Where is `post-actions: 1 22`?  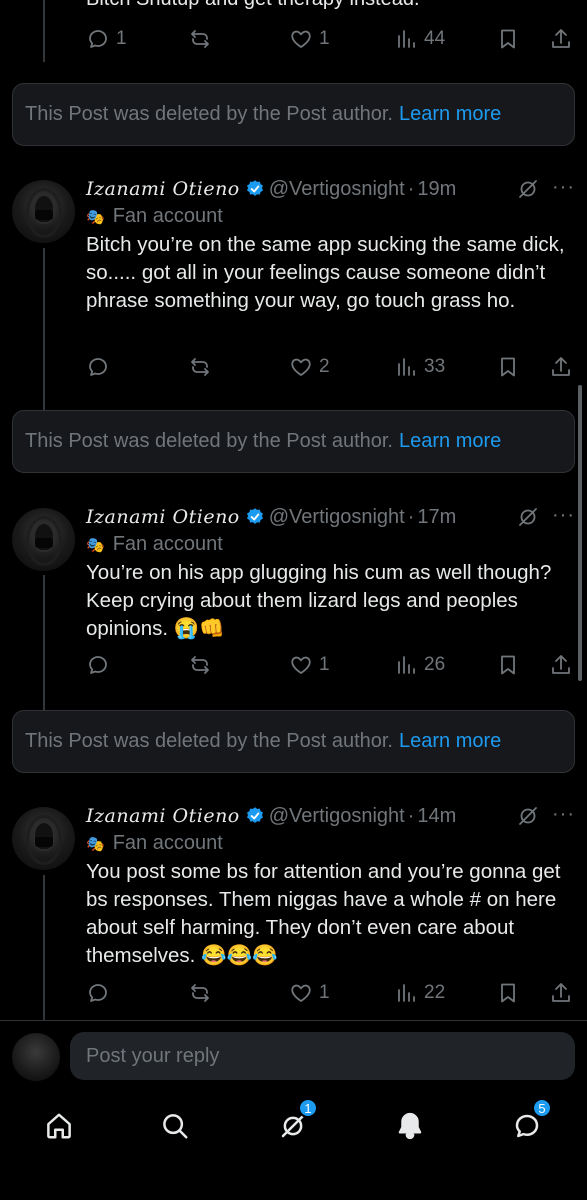 post-actions: 1 22 is located at coordinates (329, 993).